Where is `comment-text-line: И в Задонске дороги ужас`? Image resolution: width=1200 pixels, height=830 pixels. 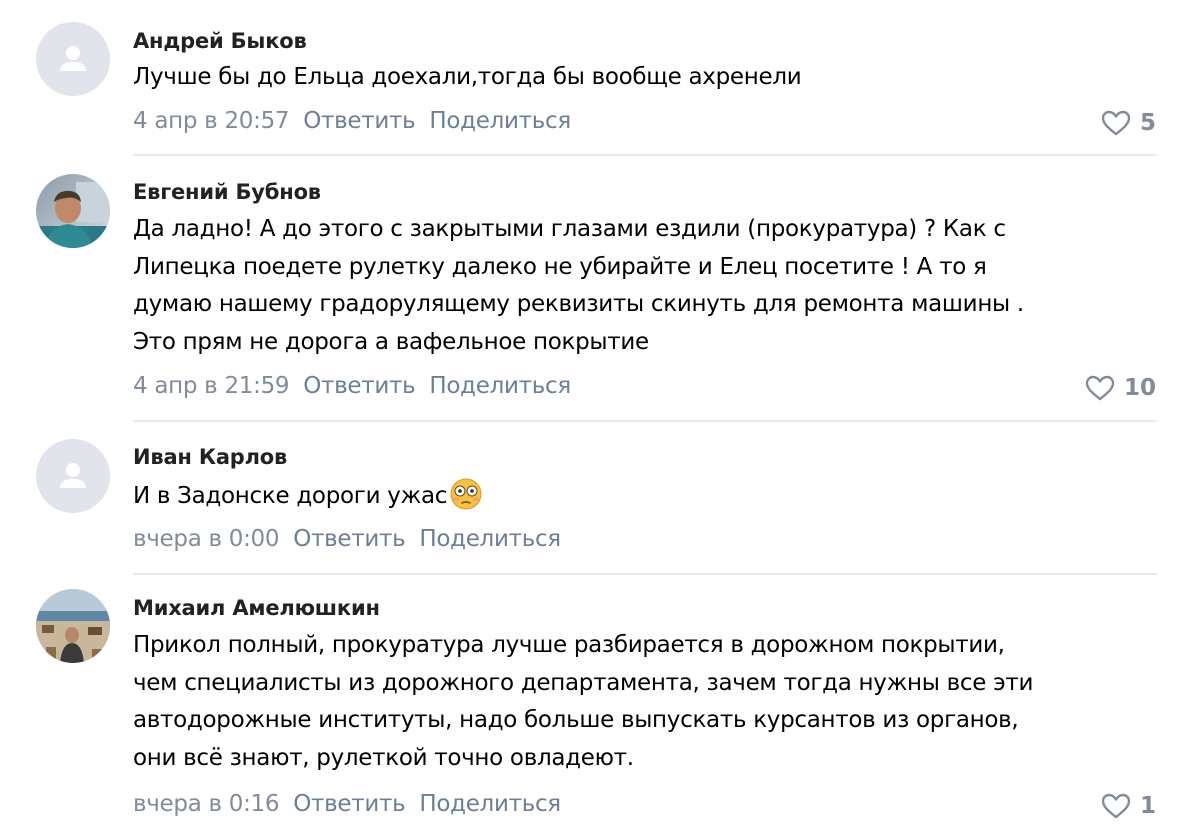
comment-text-line: И в Задонске дороги ужас is located at coordinates (648, 496).